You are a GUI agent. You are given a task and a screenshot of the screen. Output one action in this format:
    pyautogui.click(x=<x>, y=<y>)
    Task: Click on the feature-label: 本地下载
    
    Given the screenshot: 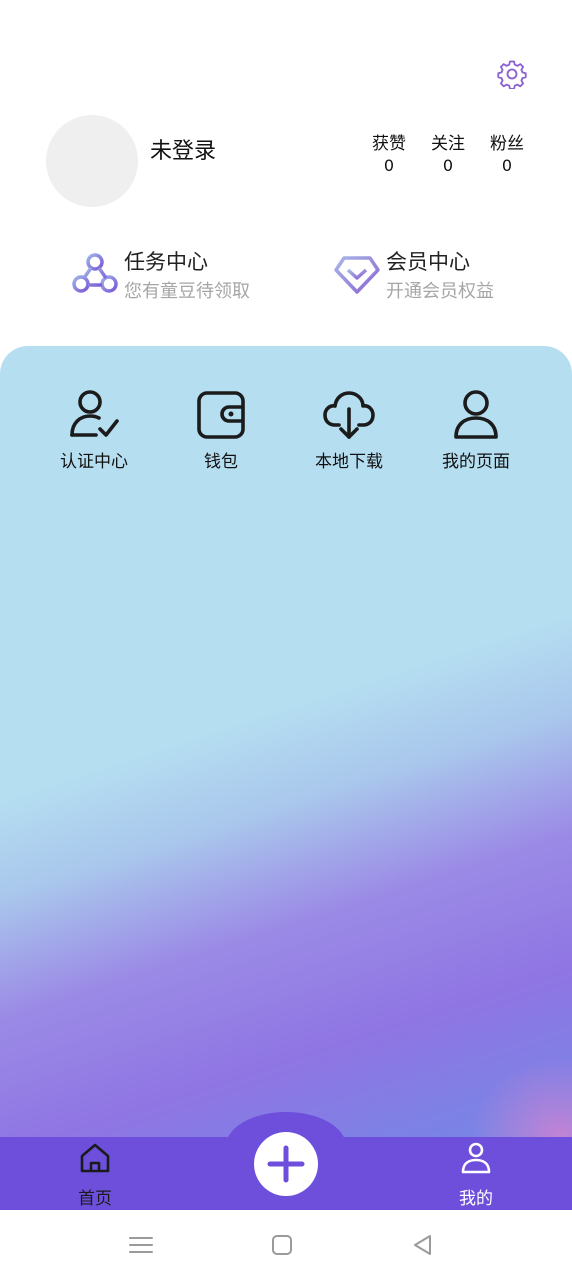 What is the action you would take?
    pyautogui.click(x=349, y=462)
    